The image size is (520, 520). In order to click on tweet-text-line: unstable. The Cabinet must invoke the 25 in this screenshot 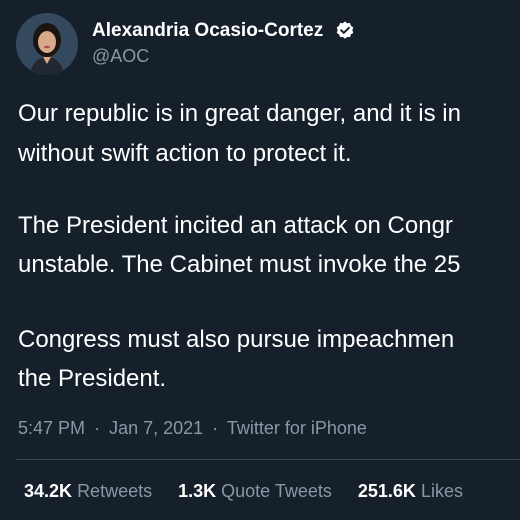, I will do `click(239, 264)`.